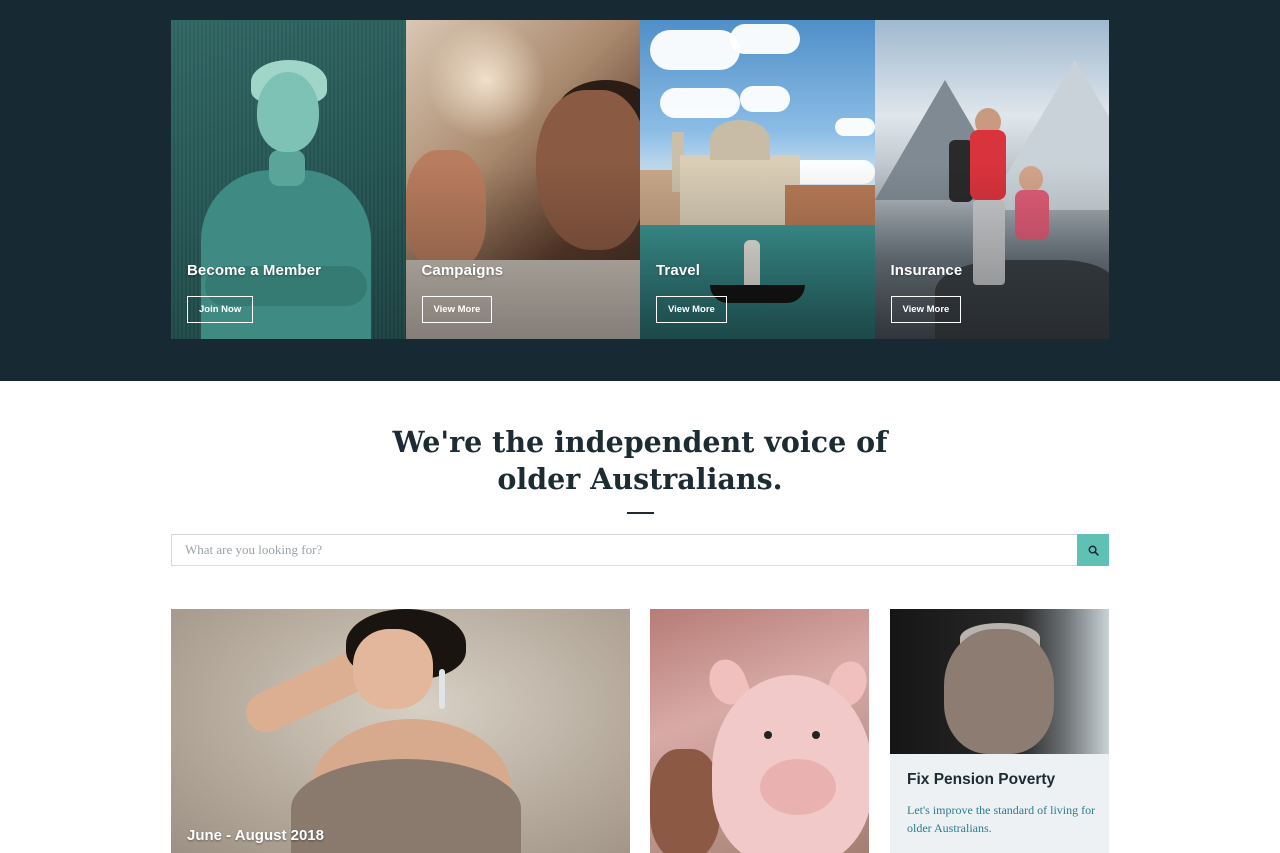 This screenshot has width=1280, height=853. I want to click on tile-title: Become a Member, so click(254, 270).